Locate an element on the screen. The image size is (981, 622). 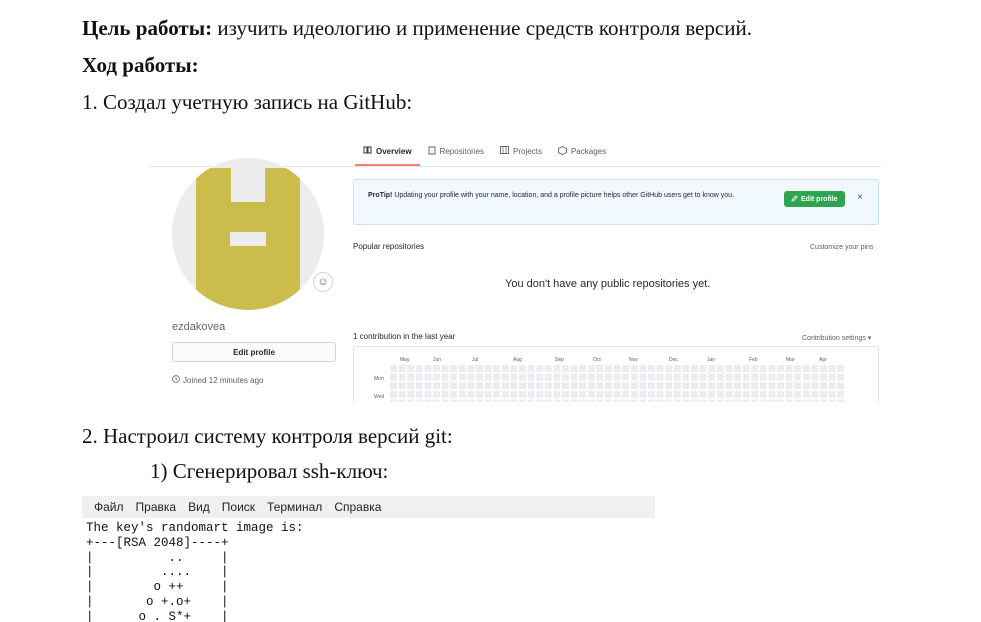
step-2-text: 2. Настроил систему контроля версий git: is located at coordinates (267, 436).